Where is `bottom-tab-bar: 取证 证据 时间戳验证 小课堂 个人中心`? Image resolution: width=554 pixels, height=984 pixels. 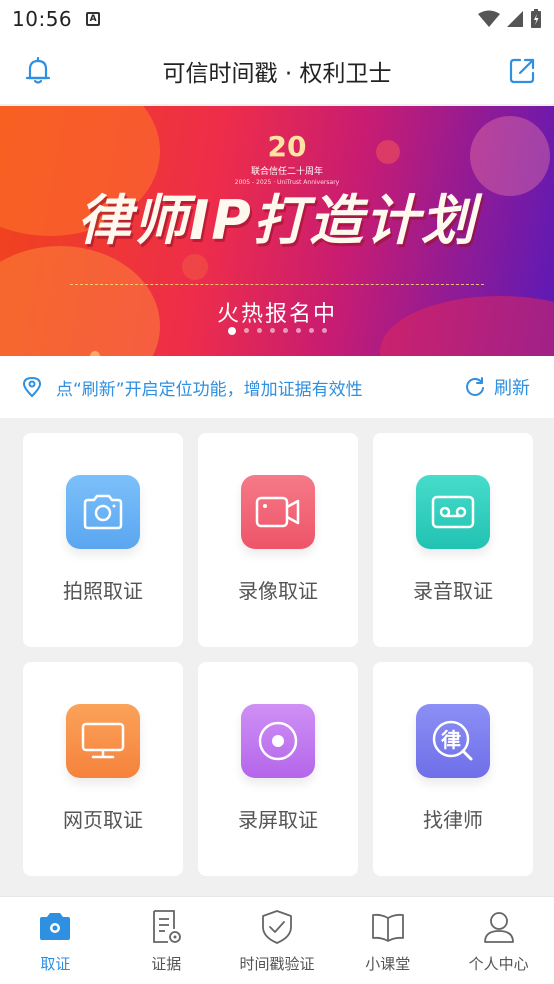 bottom-tab-bar: 取证 证据 时间戳验证 小课堂 个人中心 is located at coordinates (277, 940).